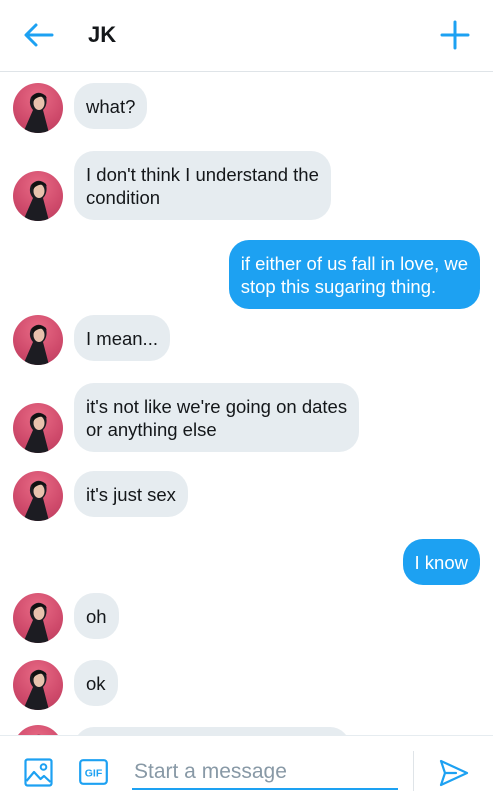  I want to click on arrow-left-icon, so click(39, 35).